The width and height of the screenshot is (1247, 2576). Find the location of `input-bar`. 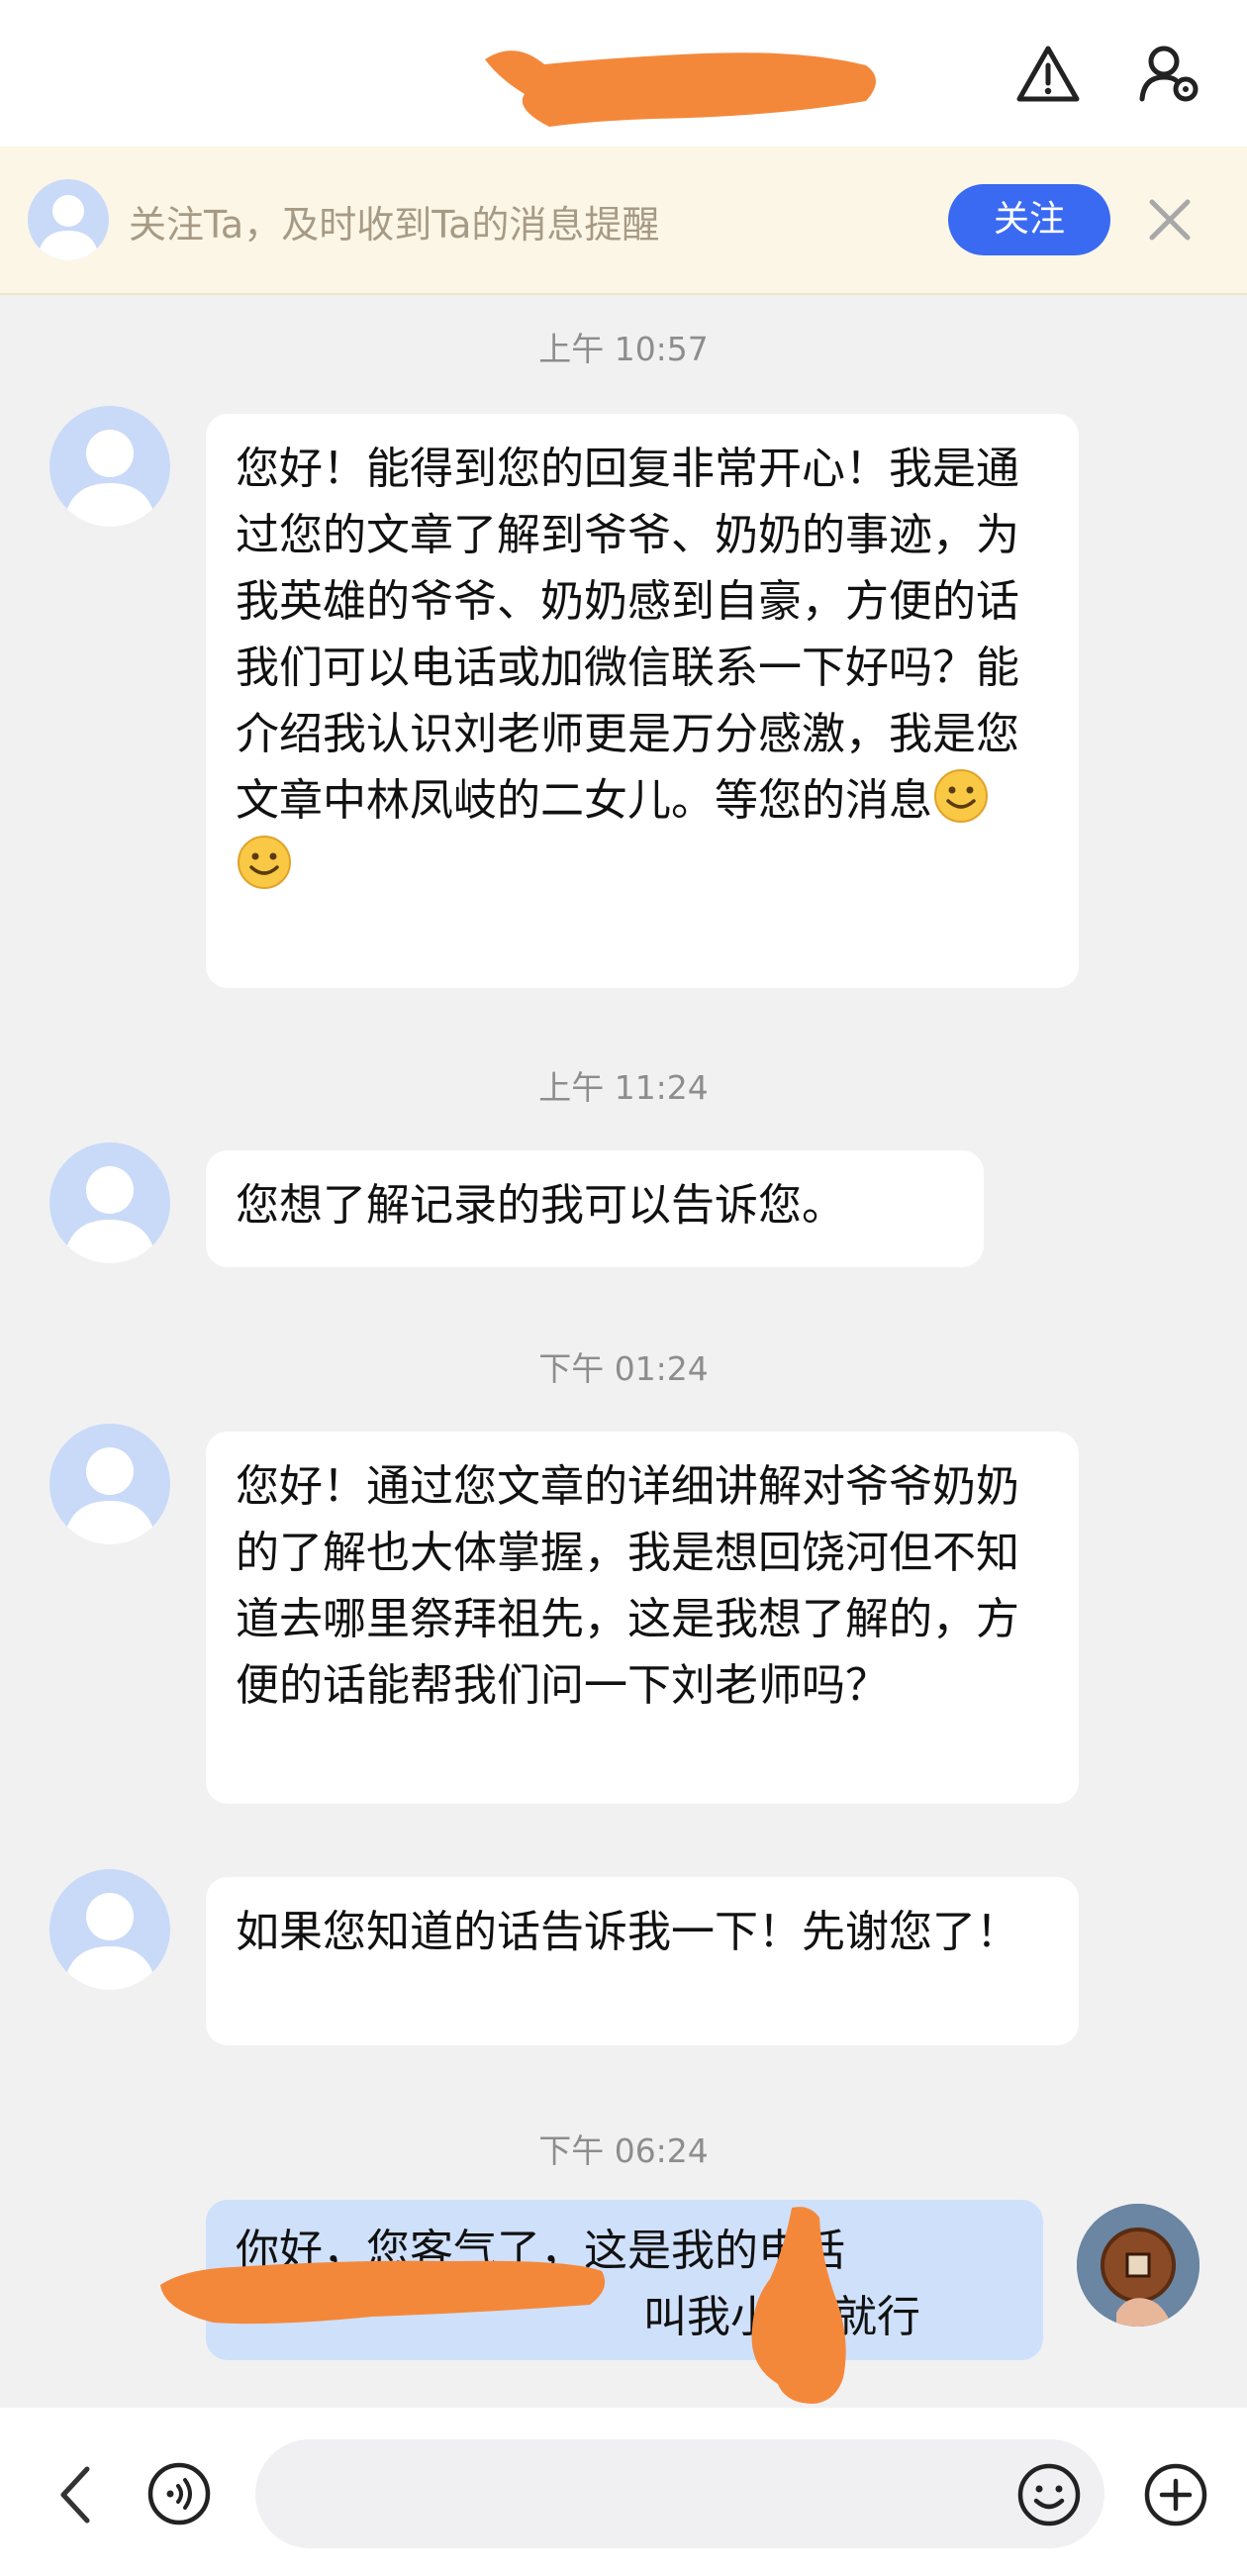

input-bar is located at coordinates (623, 2492).